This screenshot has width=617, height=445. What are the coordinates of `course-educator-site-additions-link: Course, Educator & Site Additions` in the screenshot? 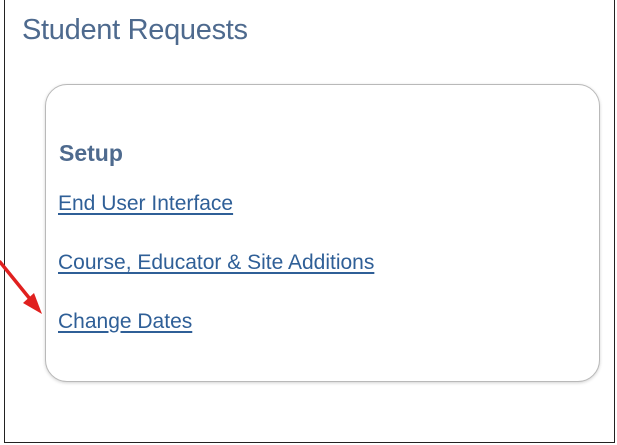 It's located at (216, 263).